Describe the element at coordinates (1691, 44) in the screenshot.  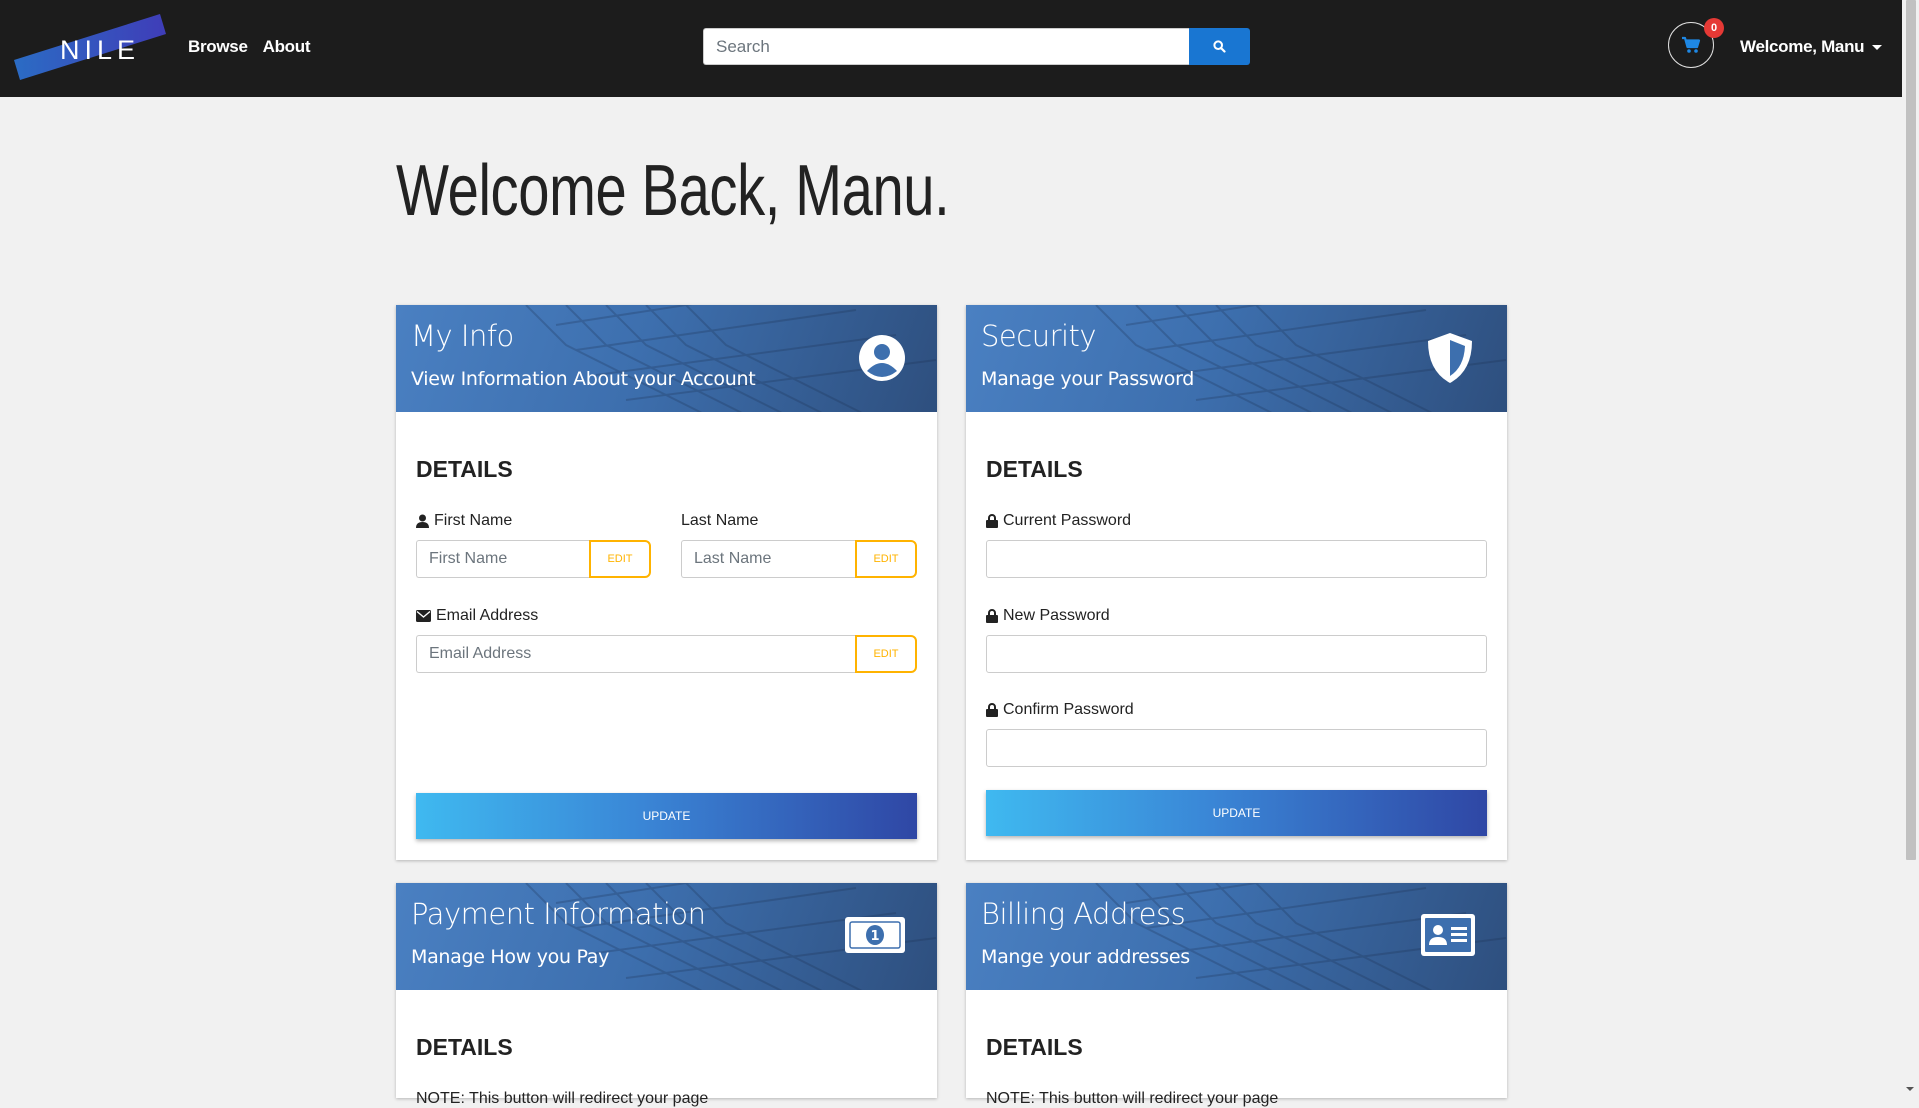
I see `shopping-cart-icon` at that location.